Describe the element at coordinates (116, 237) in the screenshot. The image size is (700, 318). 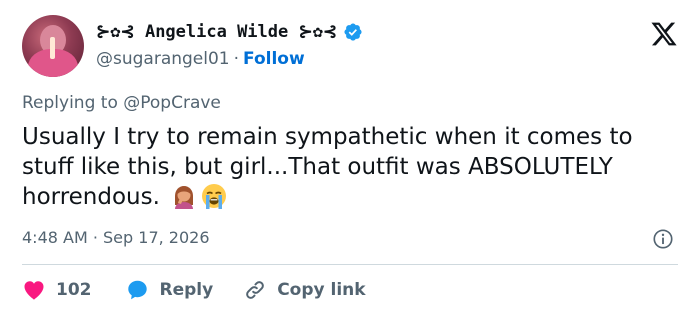
I see `timestamp: 4:48 AM · Sep 17, 2026` at that location.